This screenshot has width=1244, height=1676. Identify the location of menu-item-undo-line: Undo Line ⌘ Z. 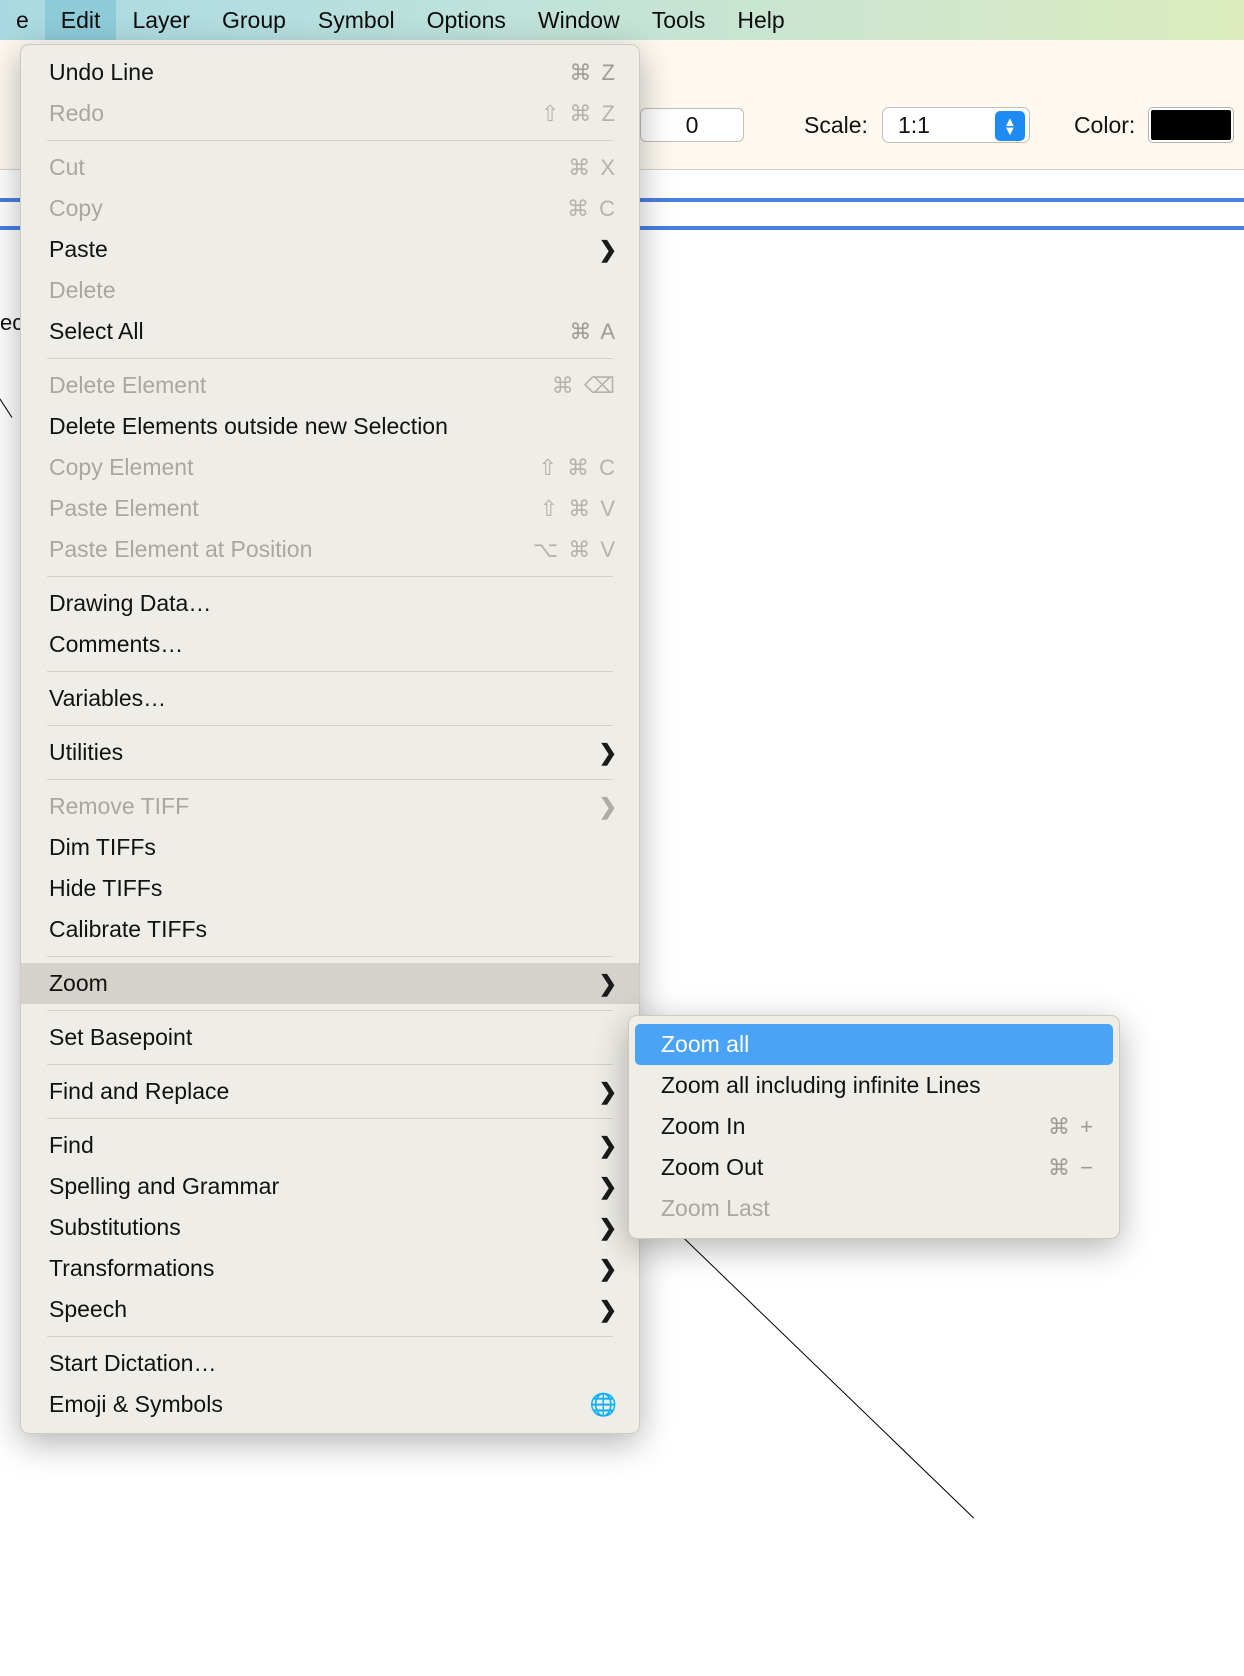
(330, 72).